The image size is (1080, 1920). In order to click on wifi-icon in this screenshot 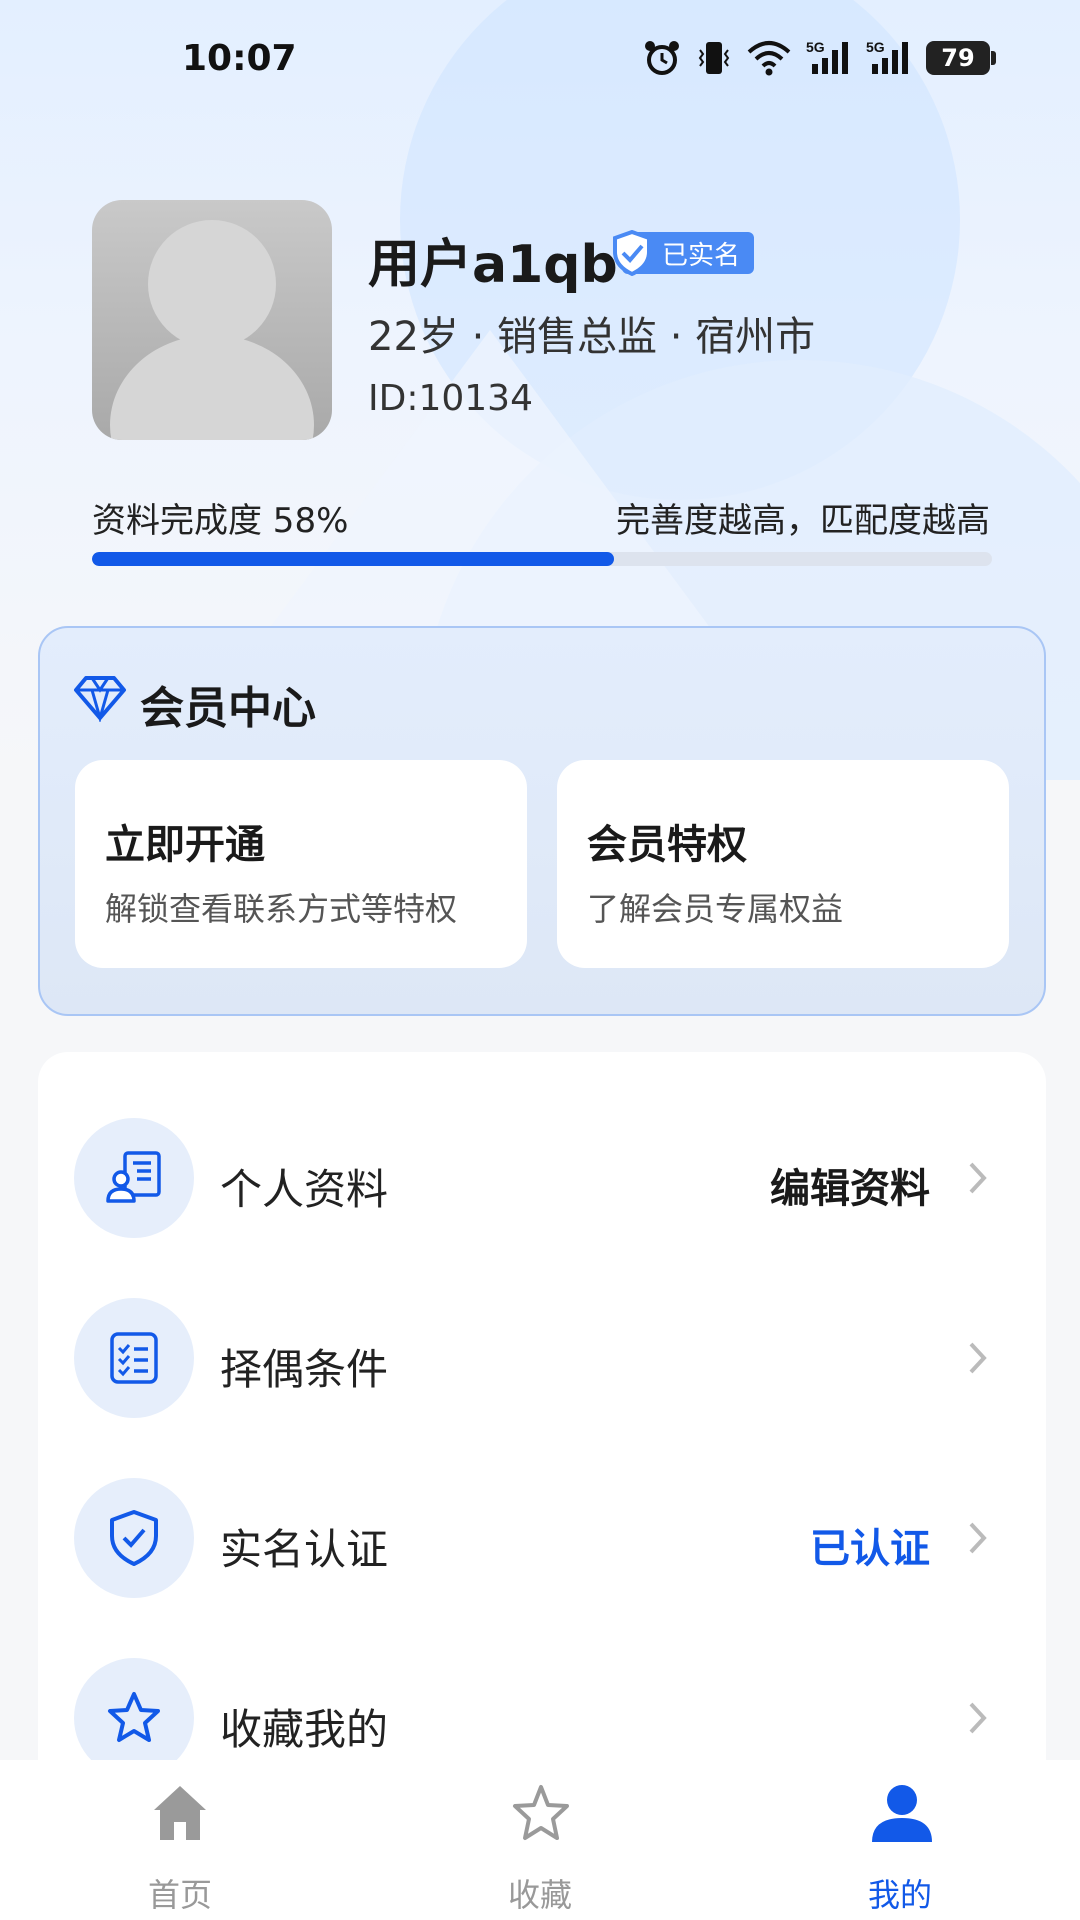, I will do `click(769, 58)`.